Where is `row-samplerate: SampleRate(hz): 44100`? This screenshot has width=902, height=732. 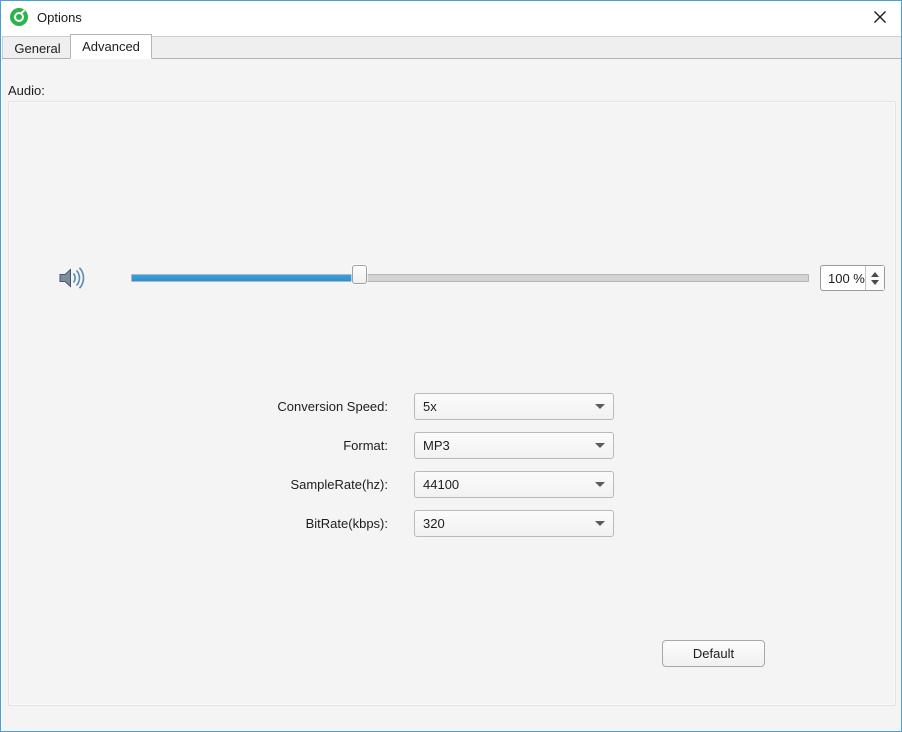 row-samplerate: SampleRate(hz): 44100 is located at coordinates (451, 485).